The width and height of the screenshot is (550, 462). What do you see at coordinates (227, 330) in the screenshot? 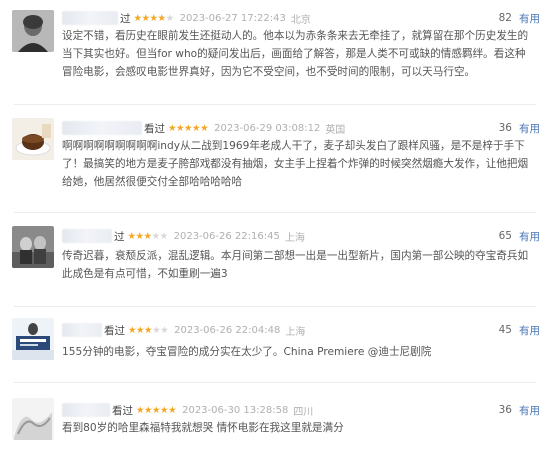
I see `timestamp: 2023-06-26 22:04:48` at bounding box center [227, 330].